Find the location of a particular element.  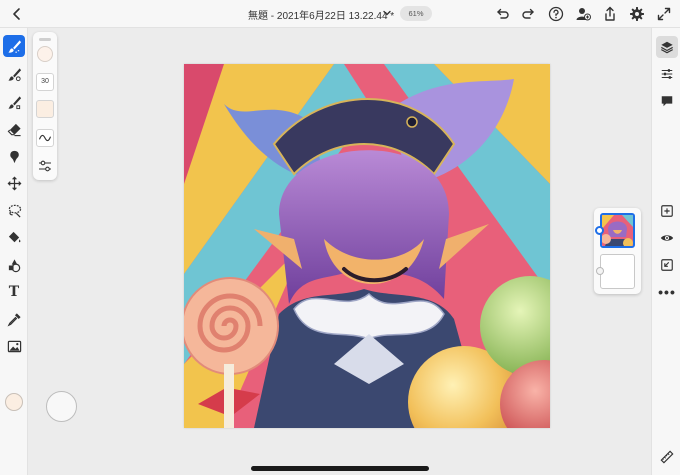

transform-icon is located at coordinates (14, 183).